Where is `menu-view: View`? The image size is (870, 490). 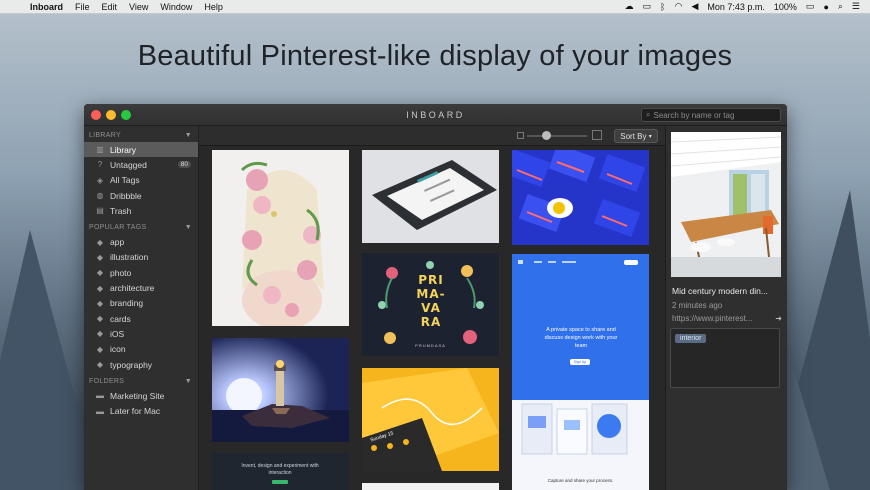
menu-view: View is located at coordinates (138, 7).